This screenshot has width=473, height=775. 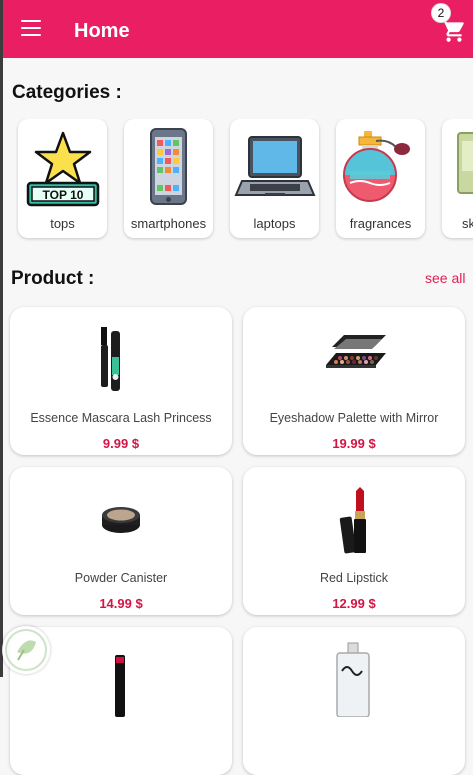 I want to click on perfume-bottle-icon, so click(x=376, y=166).